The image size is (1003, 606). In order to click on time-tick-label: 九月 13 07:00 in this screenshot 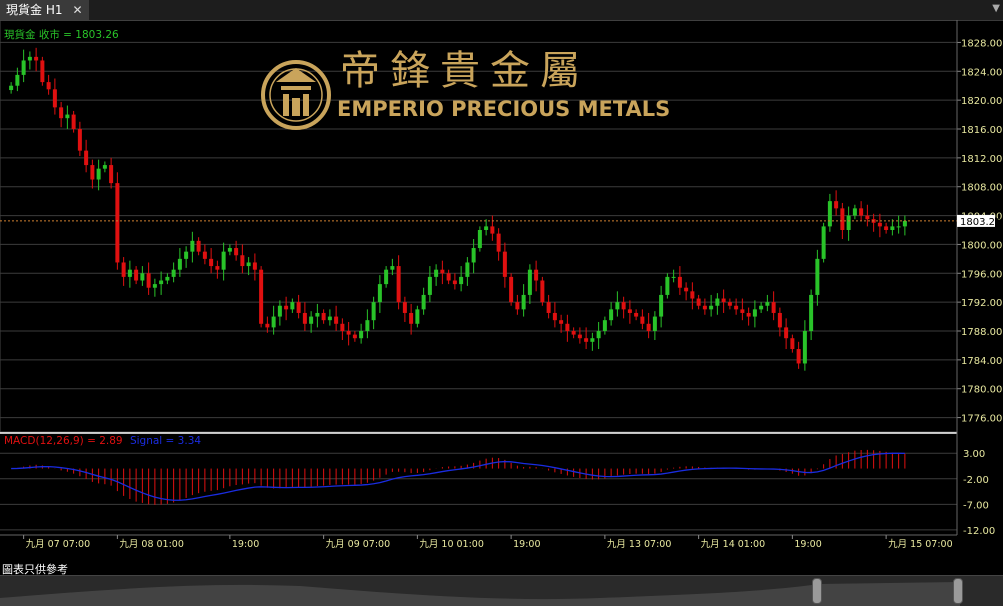, I will do `click(639, 544)`.